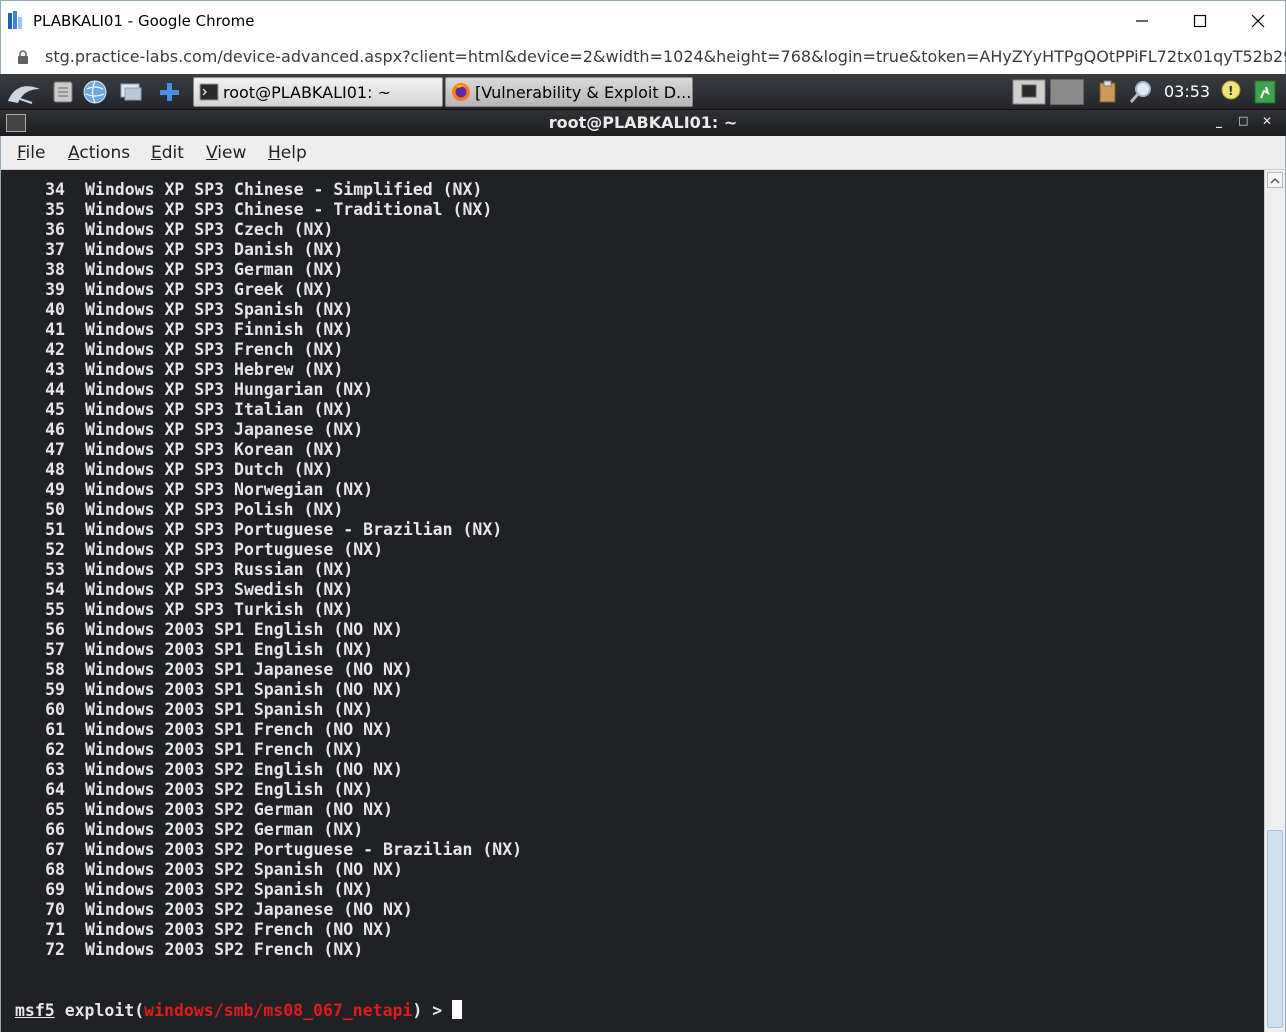  What do you see at coordinates (31, 153) in the screenshot?
I see `menu-file: File` at bounding box center [31, 153].